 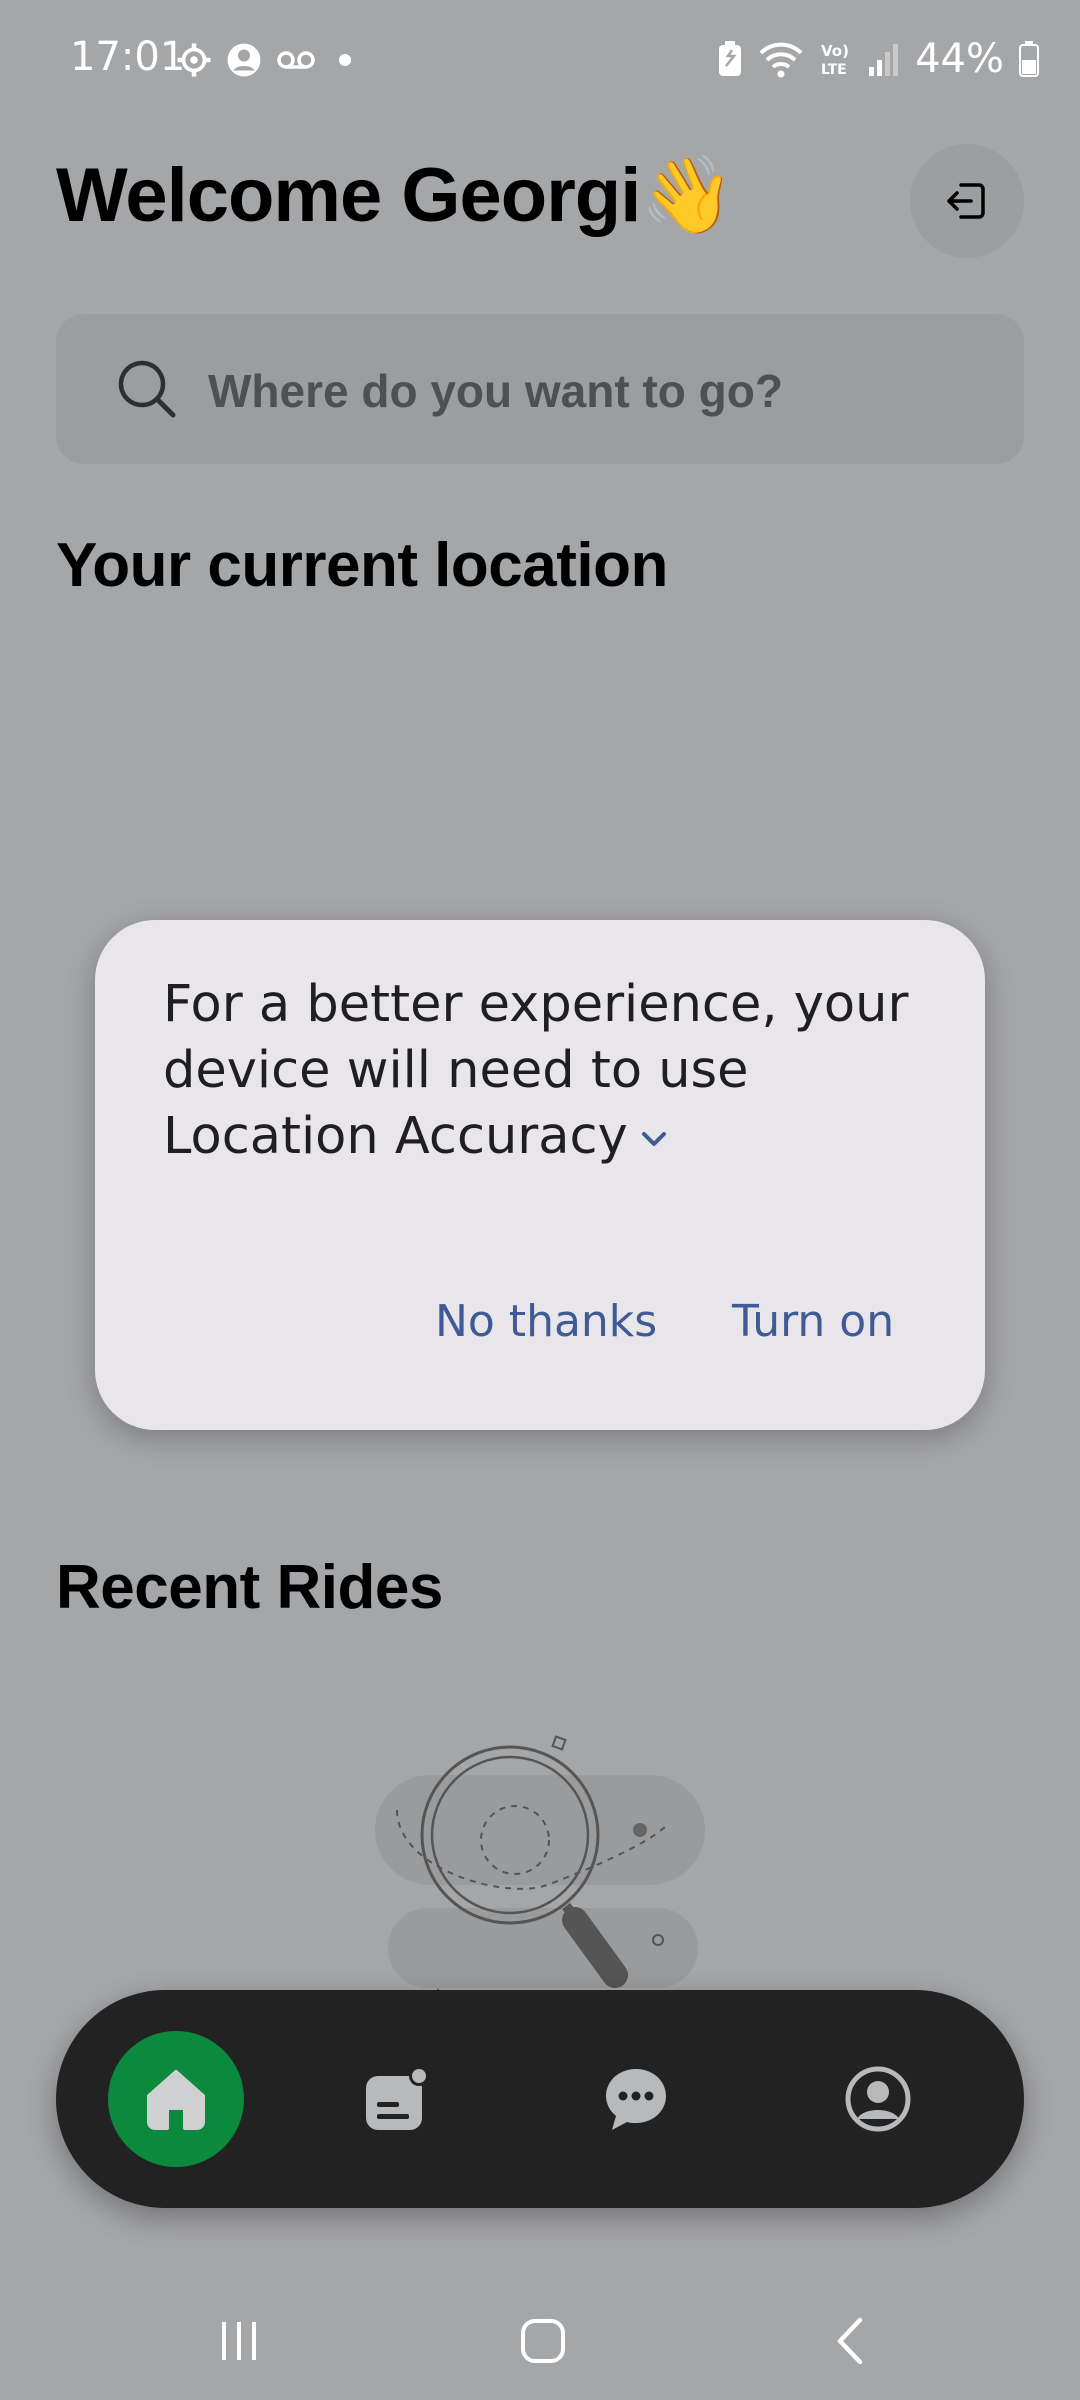 I want to click on notification-dot-icon, so click(x=345, y=60).